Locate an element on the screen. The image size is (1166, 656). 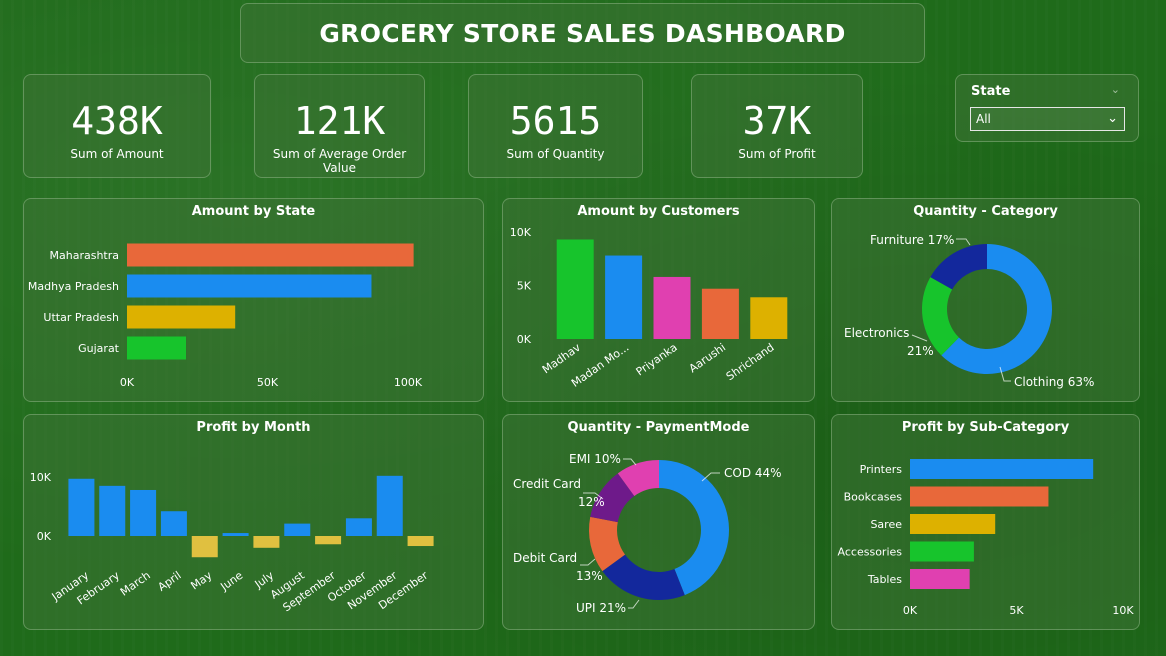
dashboard-title: GROCERY STORE SALES DASHBOARD is located at coordinates (582, 33).